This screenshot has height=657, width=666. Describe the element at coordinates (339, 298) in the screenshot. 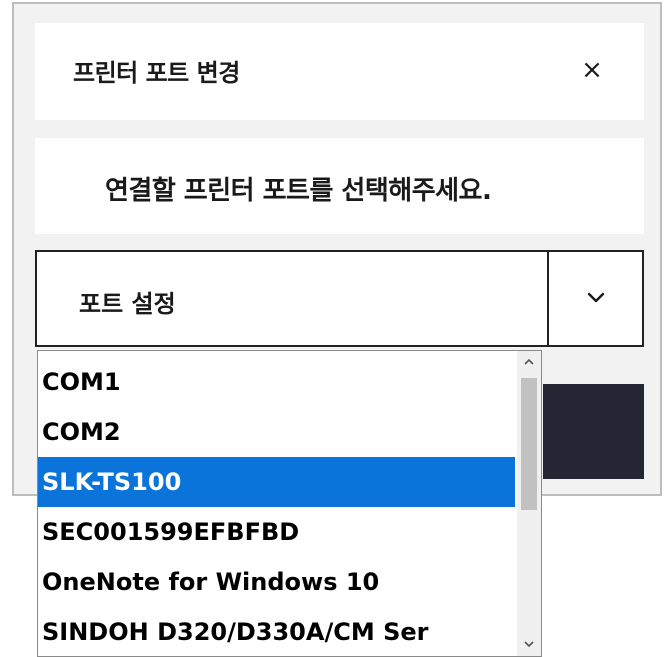

I see `port-select: 포트 설정` at that location.